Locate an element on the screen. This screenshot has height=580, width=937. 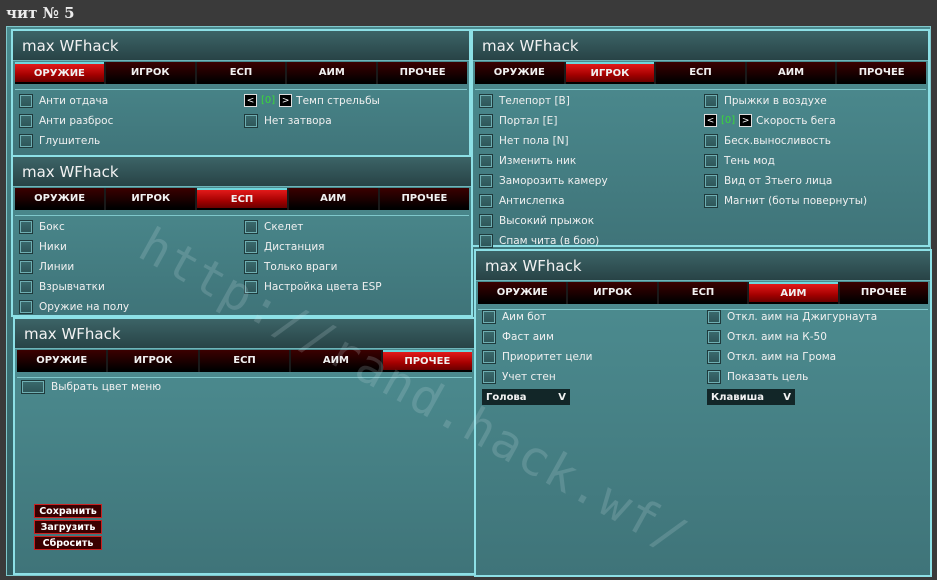
option-air-jumps: Прыжки в воздухе is located at coordinates (765, 101).